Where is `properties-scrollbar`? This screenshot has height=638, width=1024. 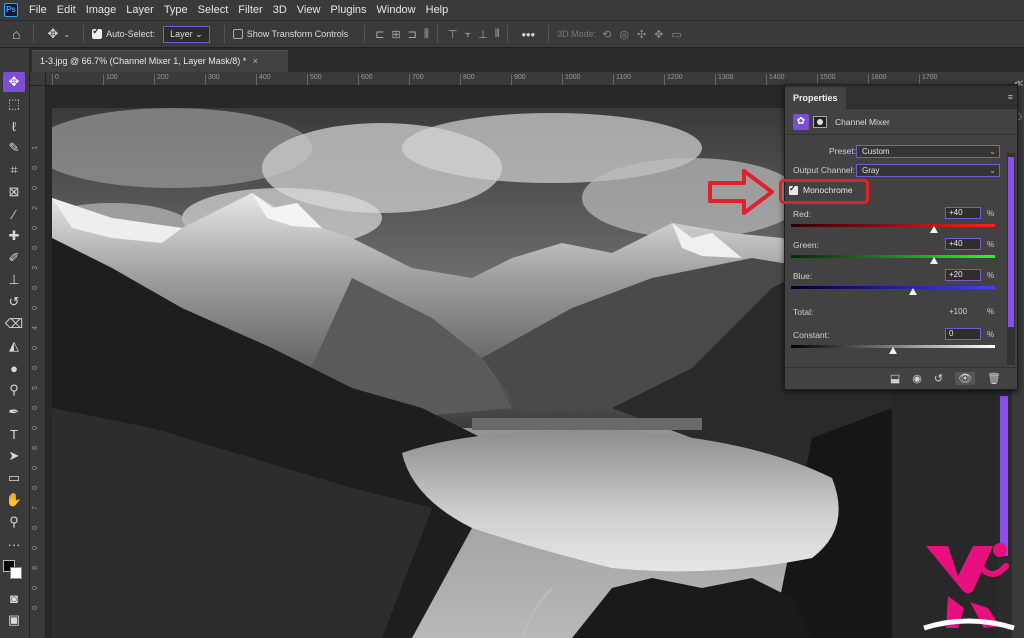 properties-scrollbar is located at coordinates (1011, 259).